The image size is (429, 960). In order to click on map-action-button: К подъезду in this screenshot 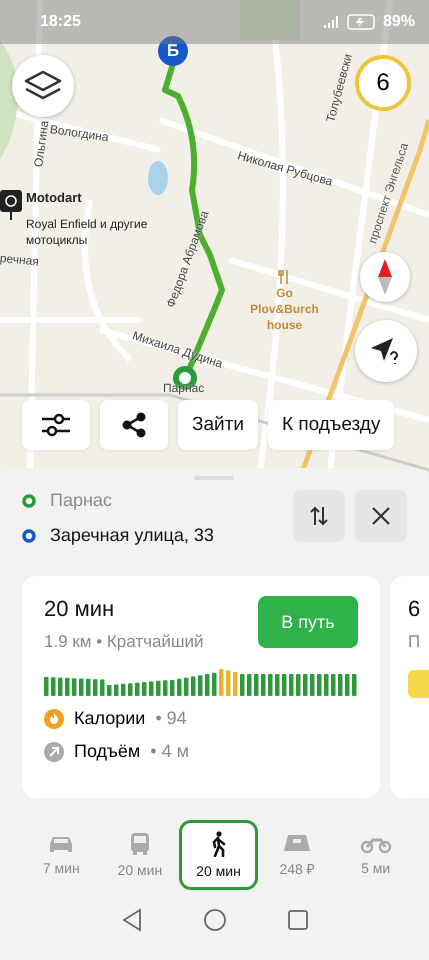, I will do `click(331, 425)`.